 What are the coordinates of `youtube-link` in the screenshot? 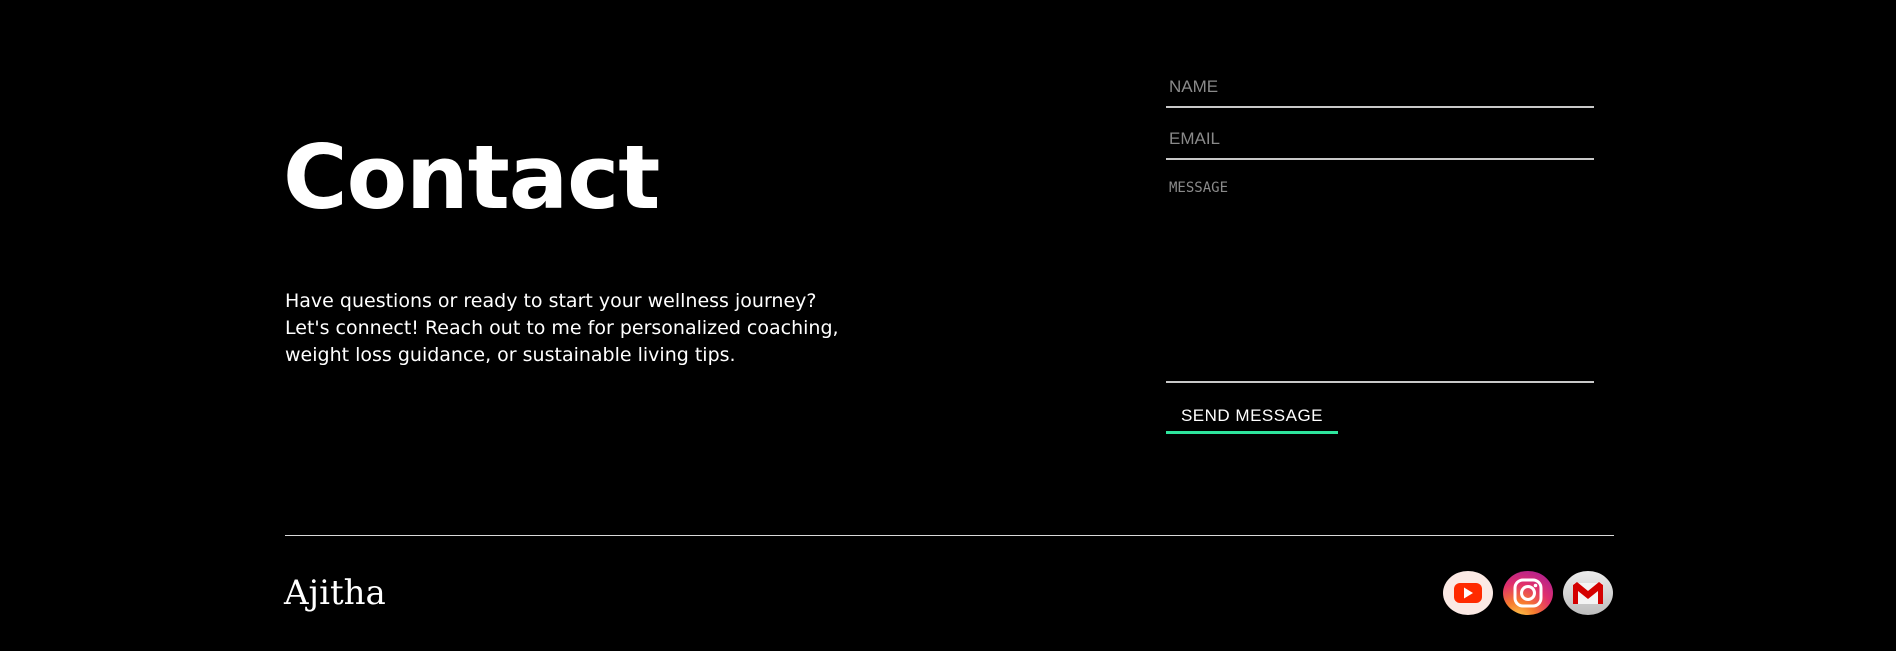 It's located at (1468, 593).